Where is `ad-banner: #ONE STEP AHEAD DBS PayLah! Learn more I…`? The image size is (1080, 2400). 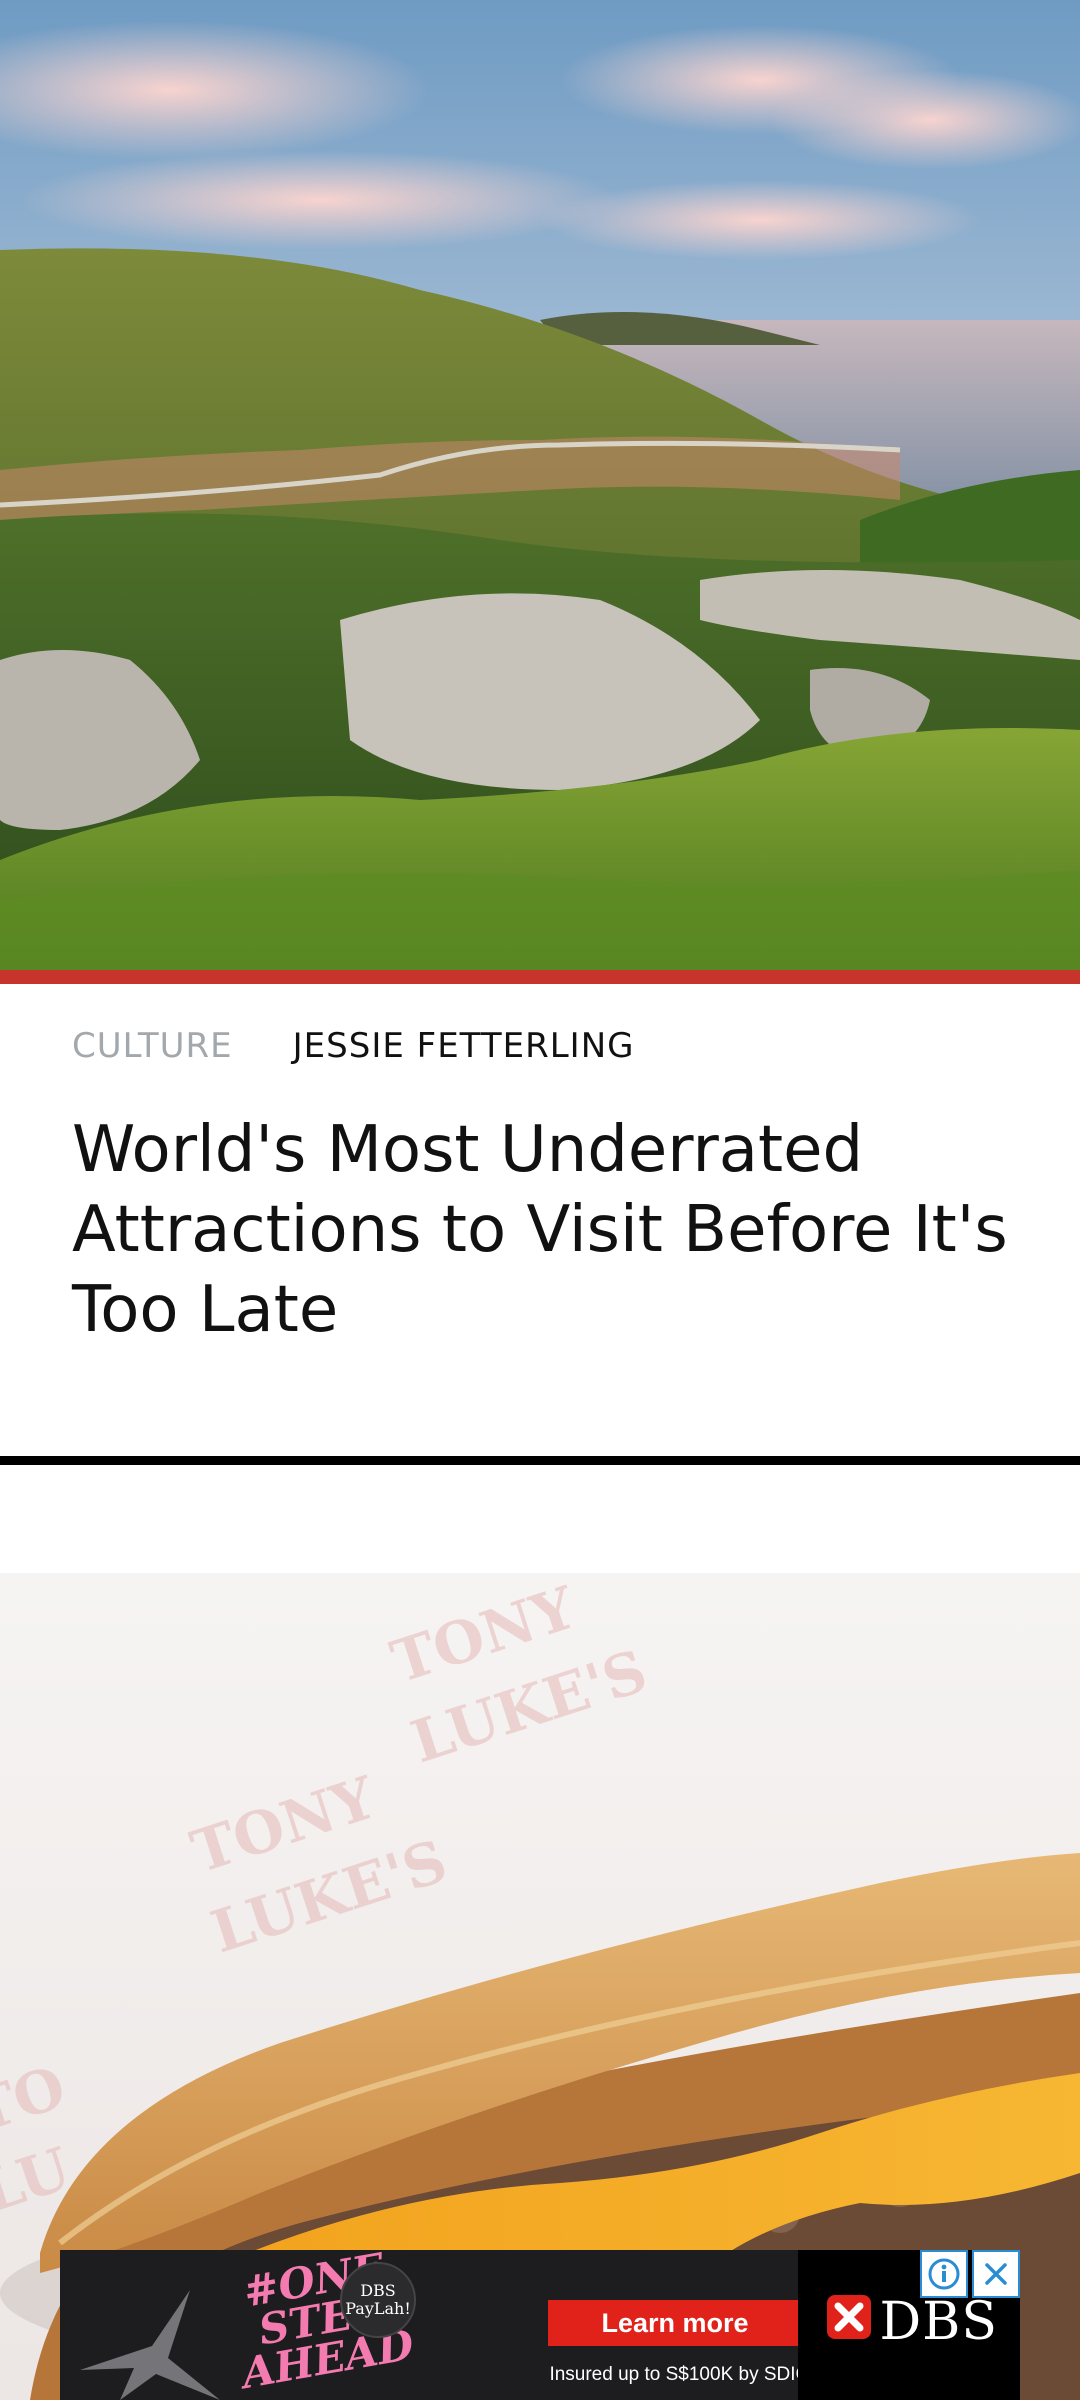
ad-banner: #ONE STEP AHEAD DBS PayLah! Learn more I… is located at coordinates (540, 2325).